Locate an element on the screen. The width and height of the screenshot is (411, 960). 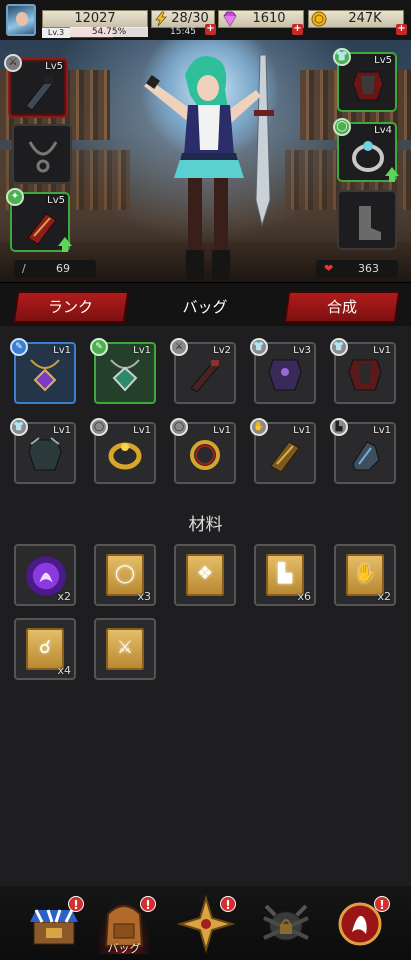
hero-character is located at coordinates (205, 166).